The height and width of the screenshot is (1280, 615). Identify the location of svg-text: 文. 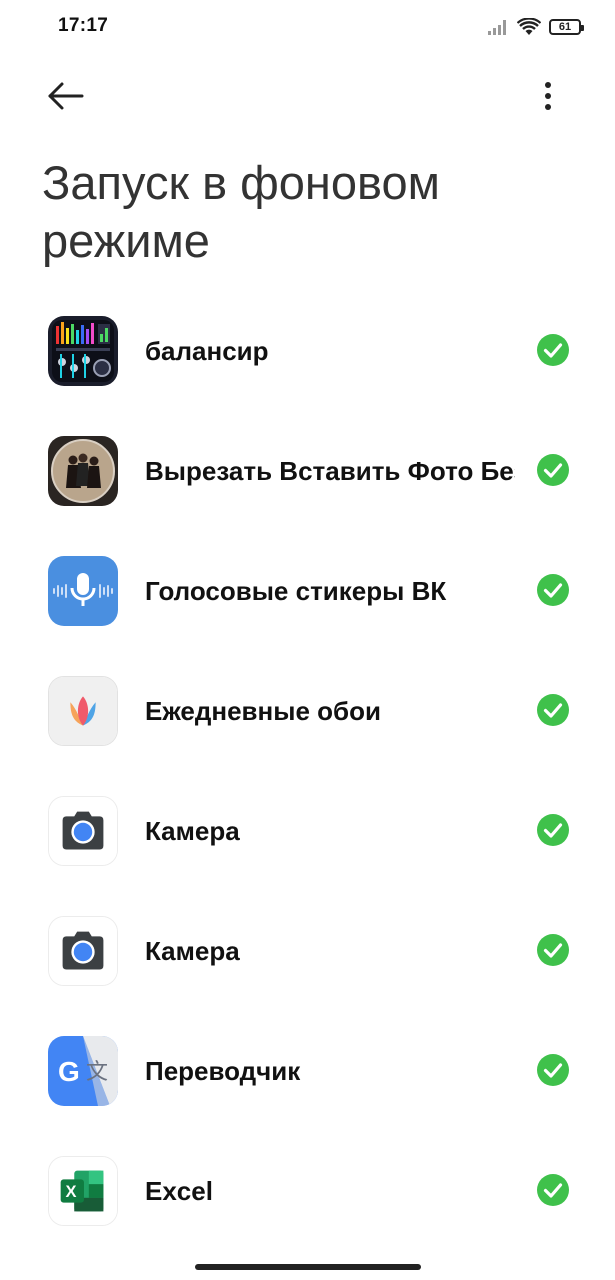
(97, 1072).